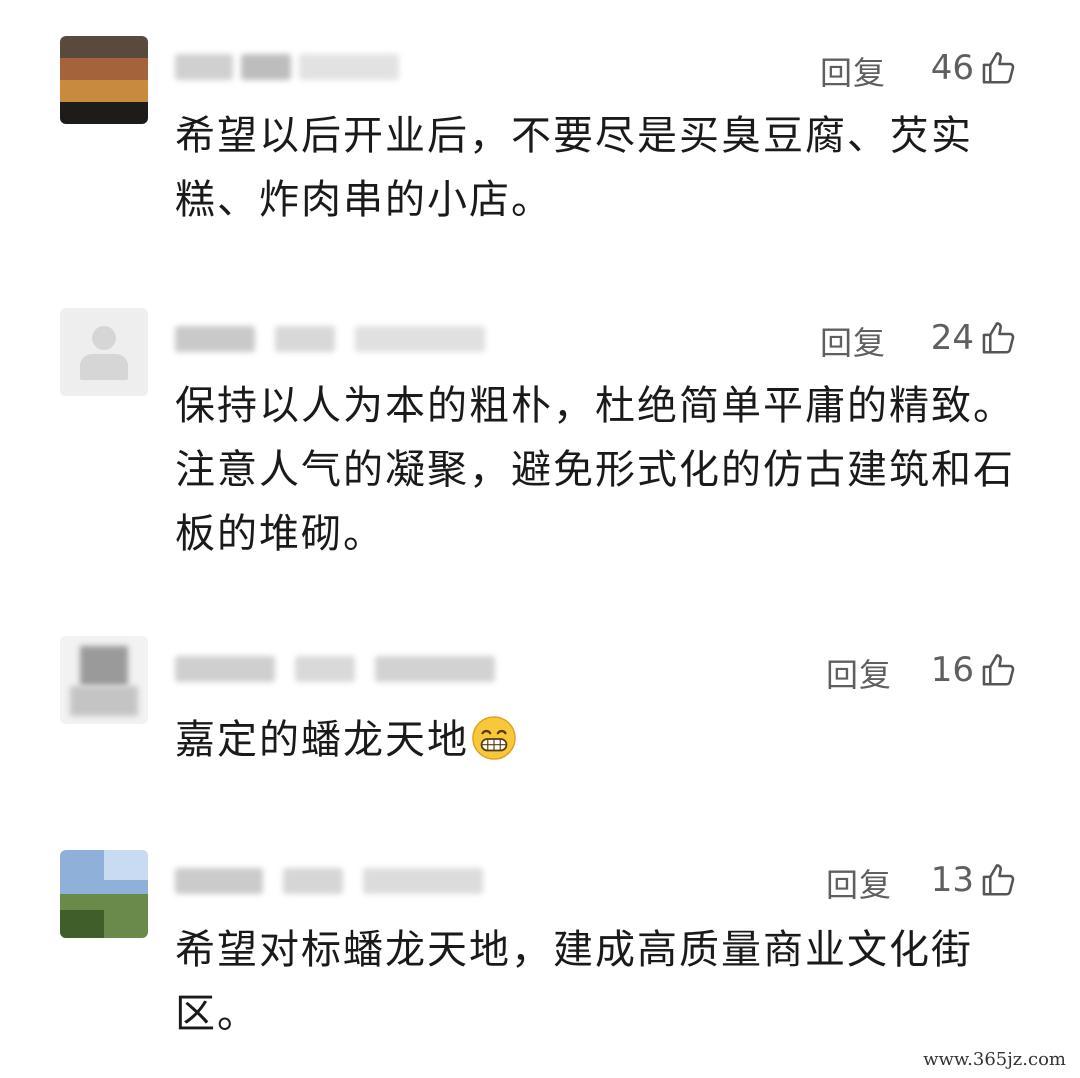 Image resolution: width=1080 pixels, height=1078 pixels. What do you see at coordinates (952, 670) in the screenshot?
I see `like-count: 16` at bounding box center [952, 670].